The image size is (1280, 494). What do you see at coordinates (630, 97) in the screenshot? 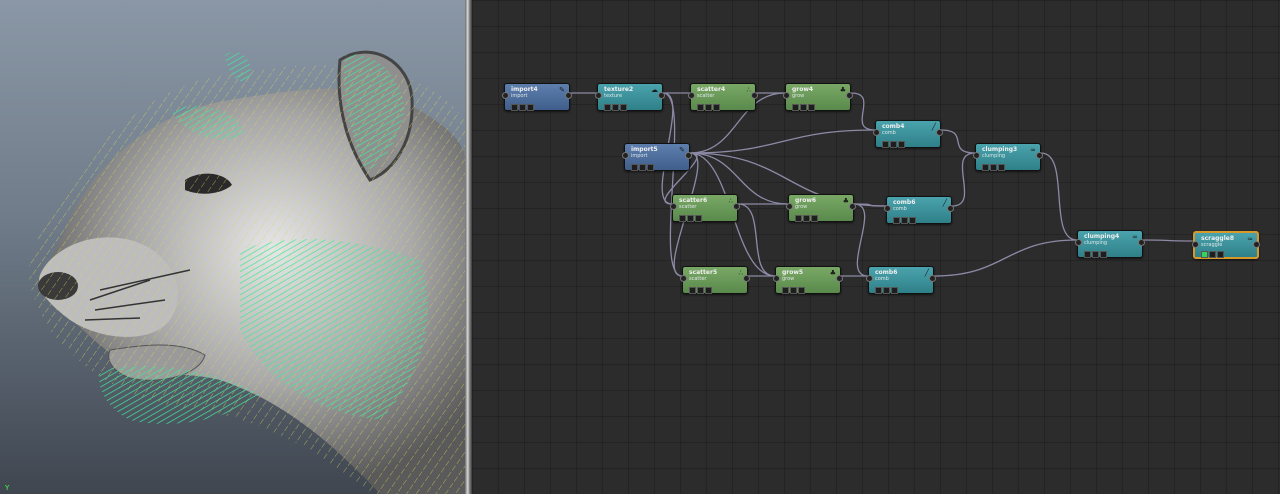
I see `node-texture2: texture2 texture ☁` at bounding box center [630, 97].